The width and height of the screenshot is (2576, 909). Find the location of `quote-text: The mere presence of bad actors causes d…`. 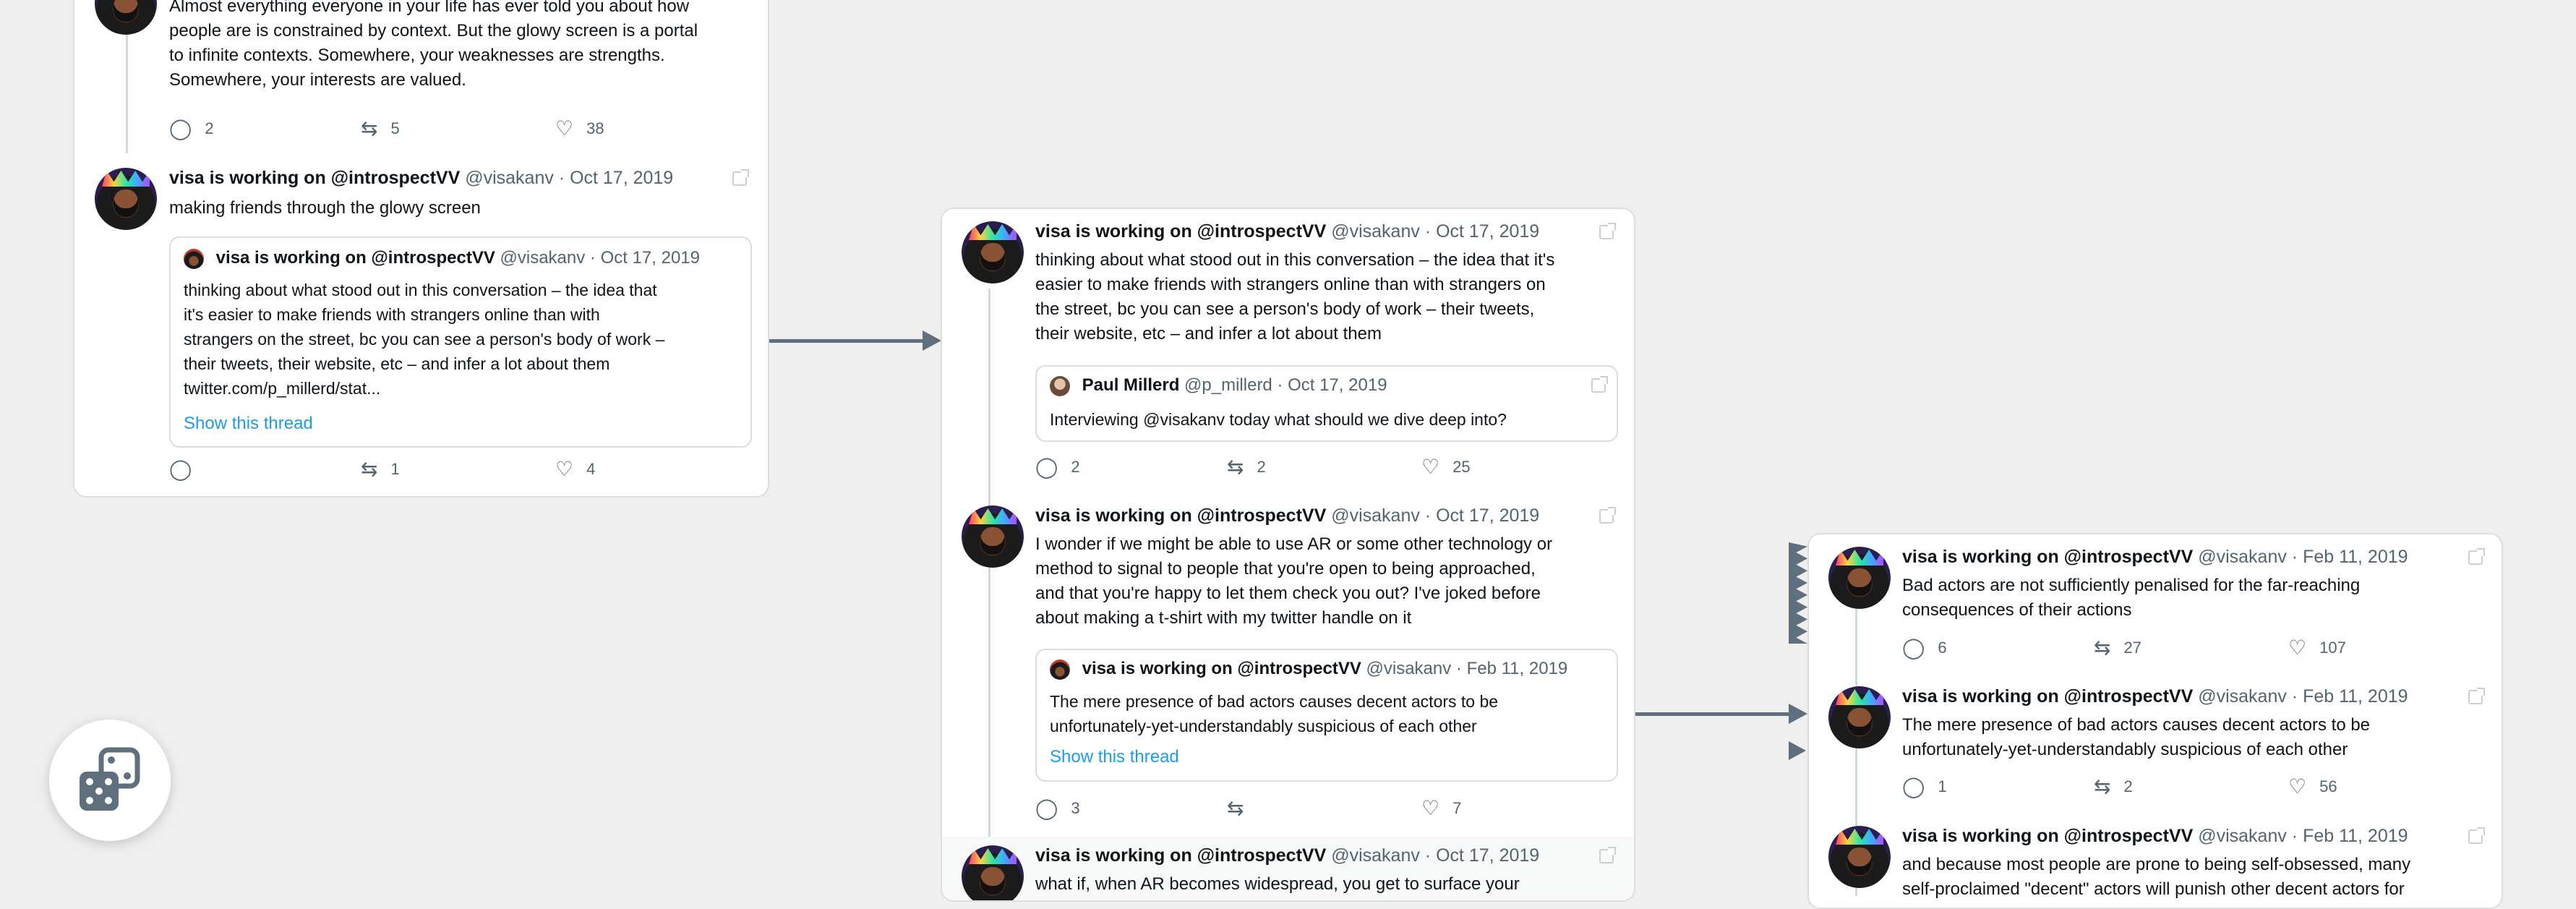

quote-text: The mere presence of bad actors causes d… is located at coordinates (1328, 713).